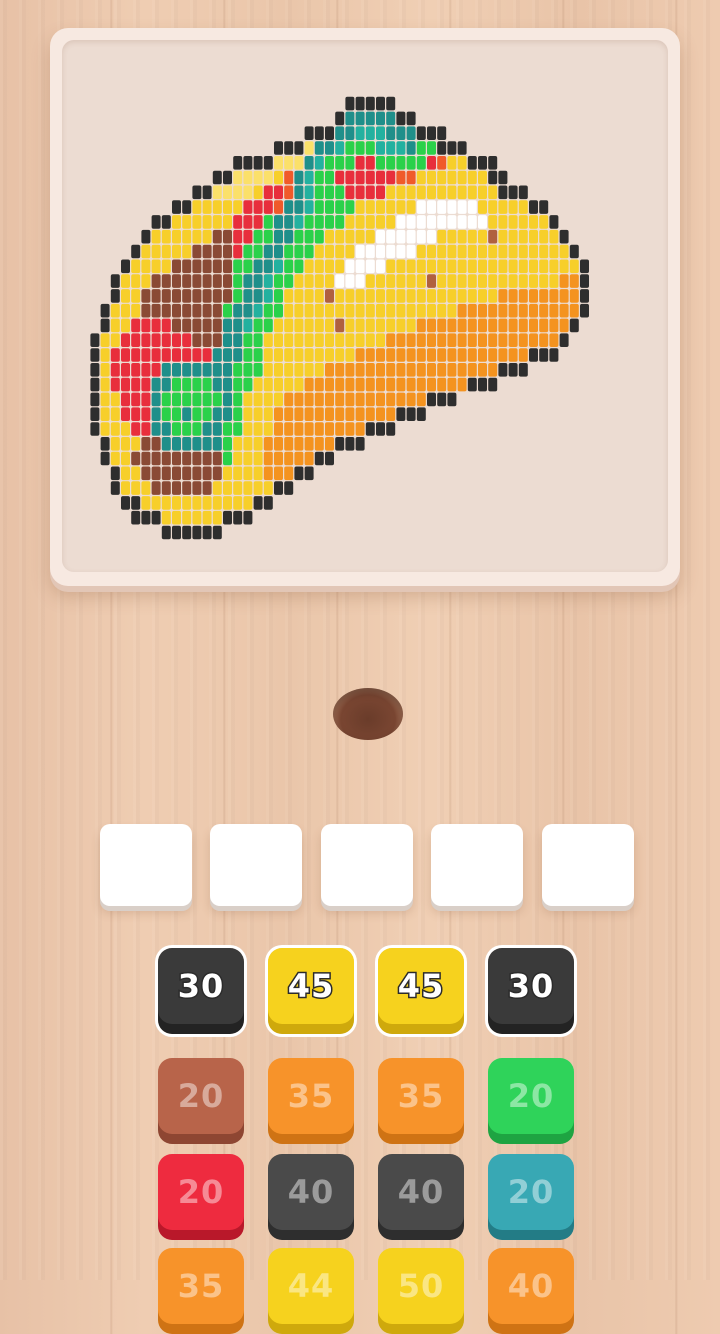 The width and height of the screenshot is (720, 1334). I want to click on number-block-r1-c2: 45, so click(311, 991).